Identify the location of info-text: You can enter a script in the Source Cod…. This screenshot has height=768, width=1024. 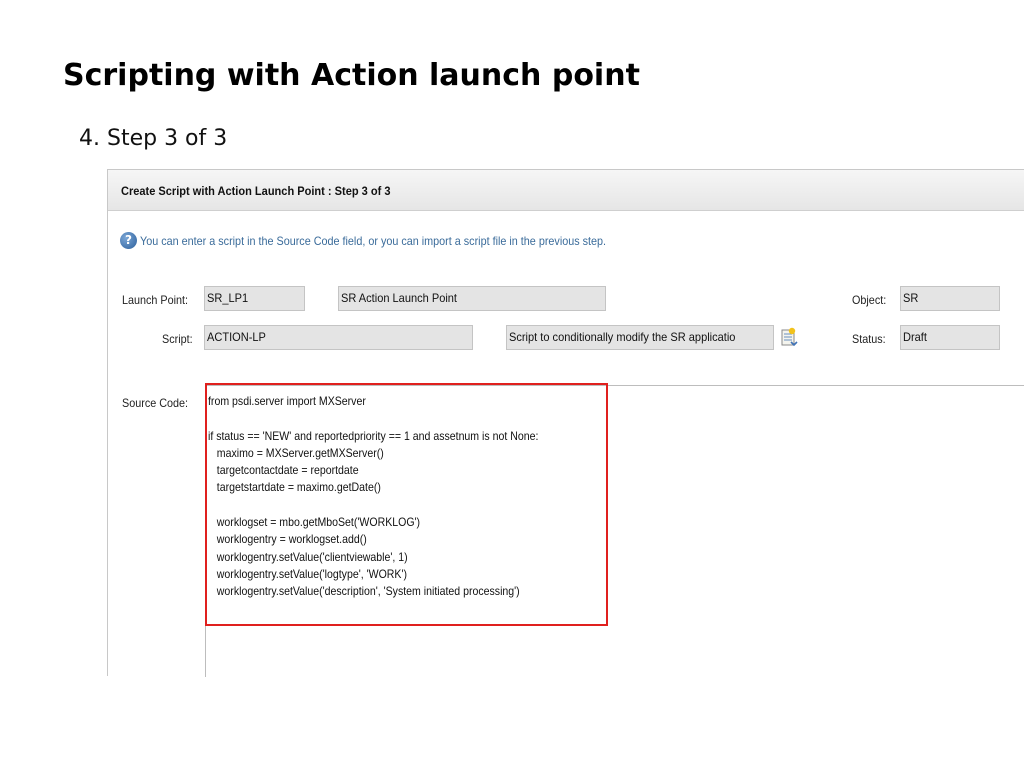
(373, 240).